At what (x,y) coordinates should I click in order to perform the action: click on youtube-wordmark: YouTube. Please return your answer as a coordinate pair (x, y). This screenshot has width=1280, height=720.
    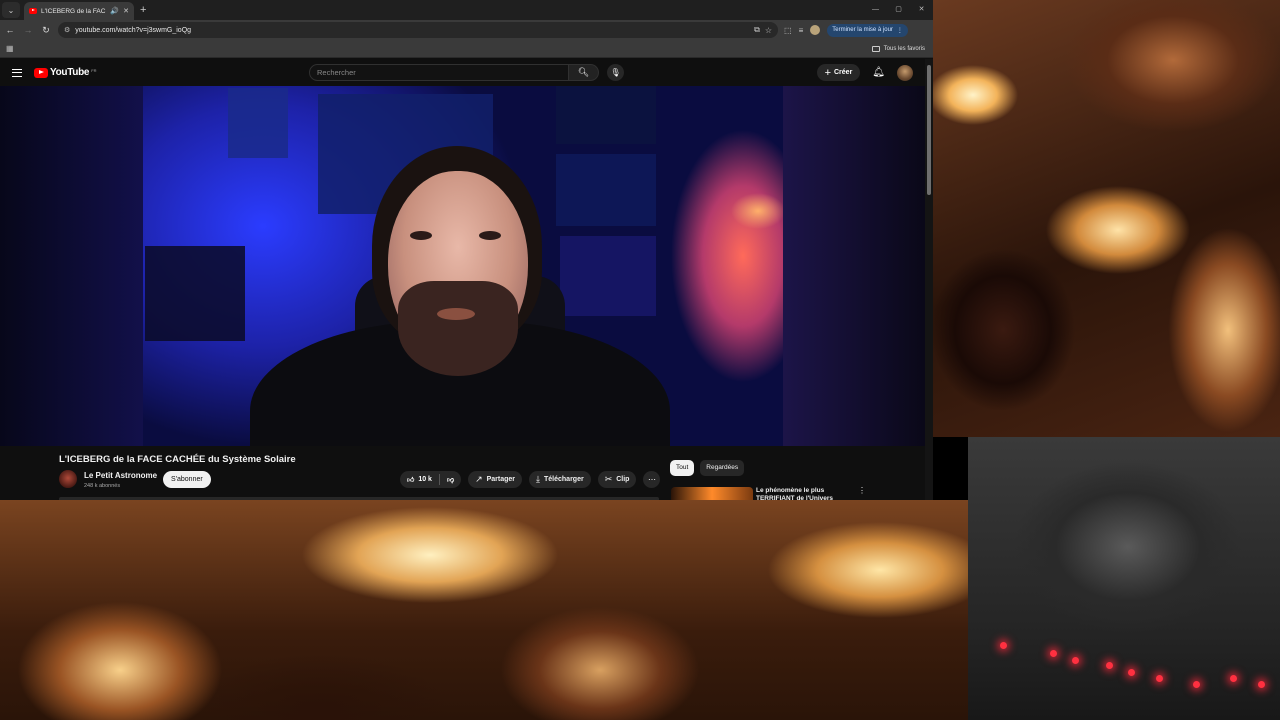
    Looking at the image, I should click on (70, 72).